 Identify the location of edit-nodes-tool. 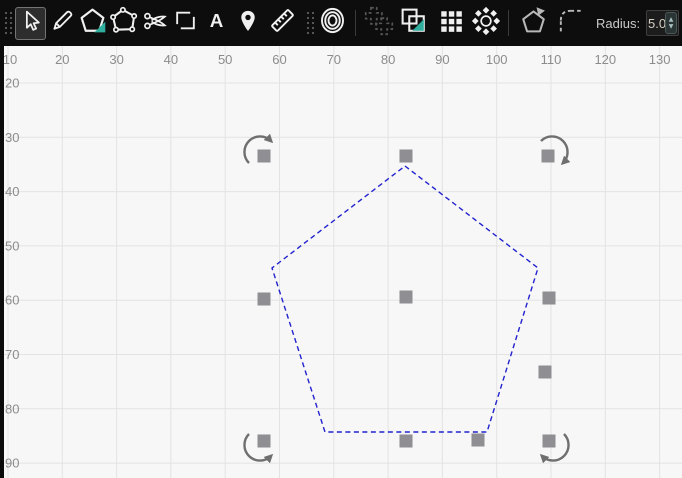
(123, 23).